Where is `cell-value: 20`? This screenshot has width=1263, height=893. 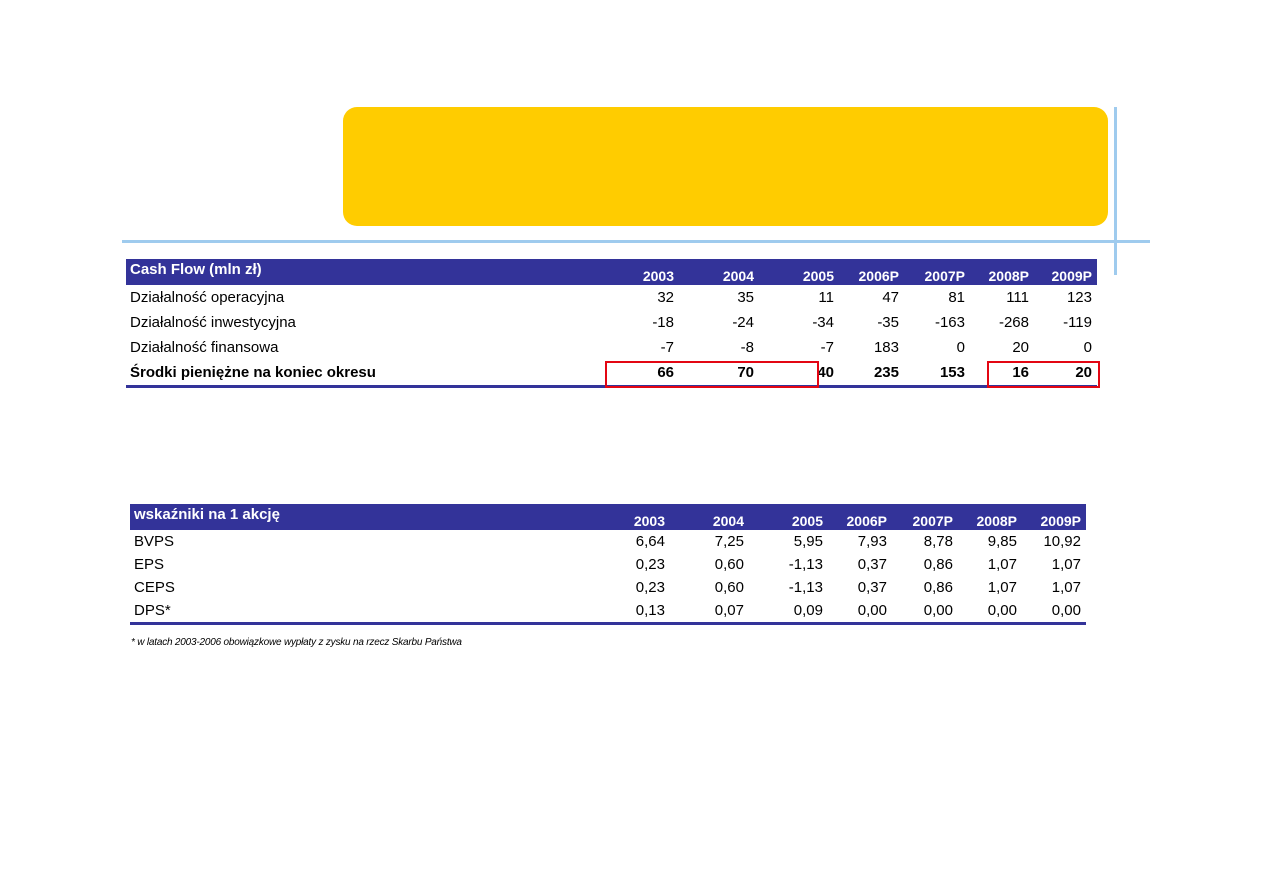
cell-value: 20 is located at coordinates (1020, 347).